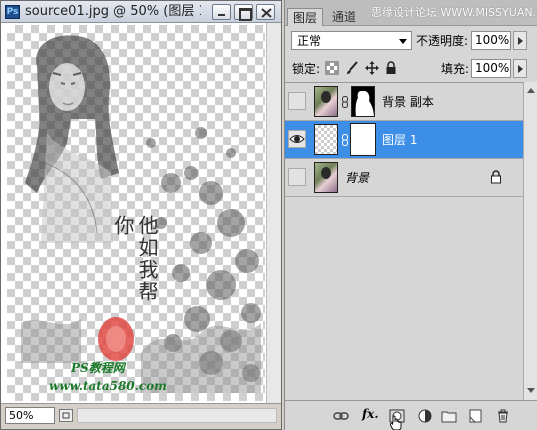 Image resolution: width=537 pixels, height=430 pixels. What do you see at coordinates (491, 40) in the screenshot?
I see `opacity-field: 100%` at bounding box center [491, 40].